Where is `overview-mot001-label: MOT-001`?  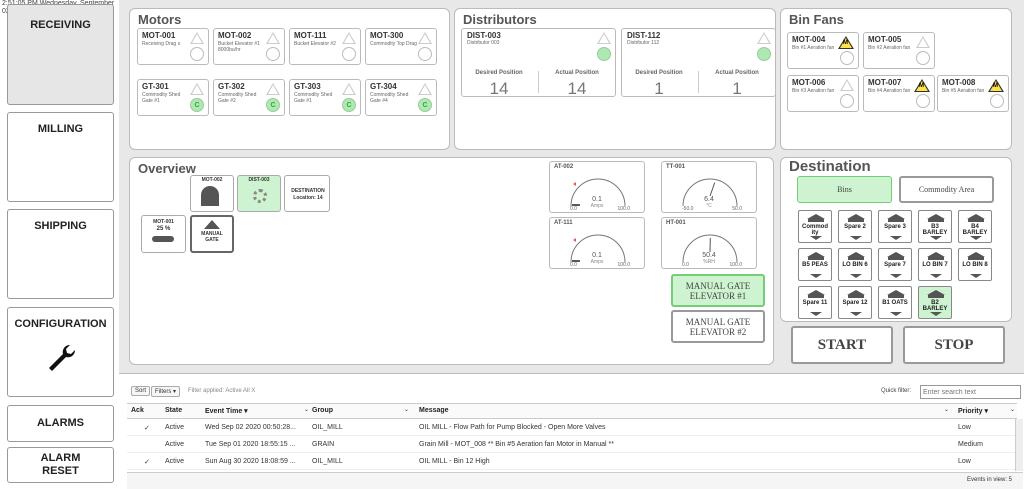
overview-mot001-label: MOT-001 is located at coordinates (163, 222).